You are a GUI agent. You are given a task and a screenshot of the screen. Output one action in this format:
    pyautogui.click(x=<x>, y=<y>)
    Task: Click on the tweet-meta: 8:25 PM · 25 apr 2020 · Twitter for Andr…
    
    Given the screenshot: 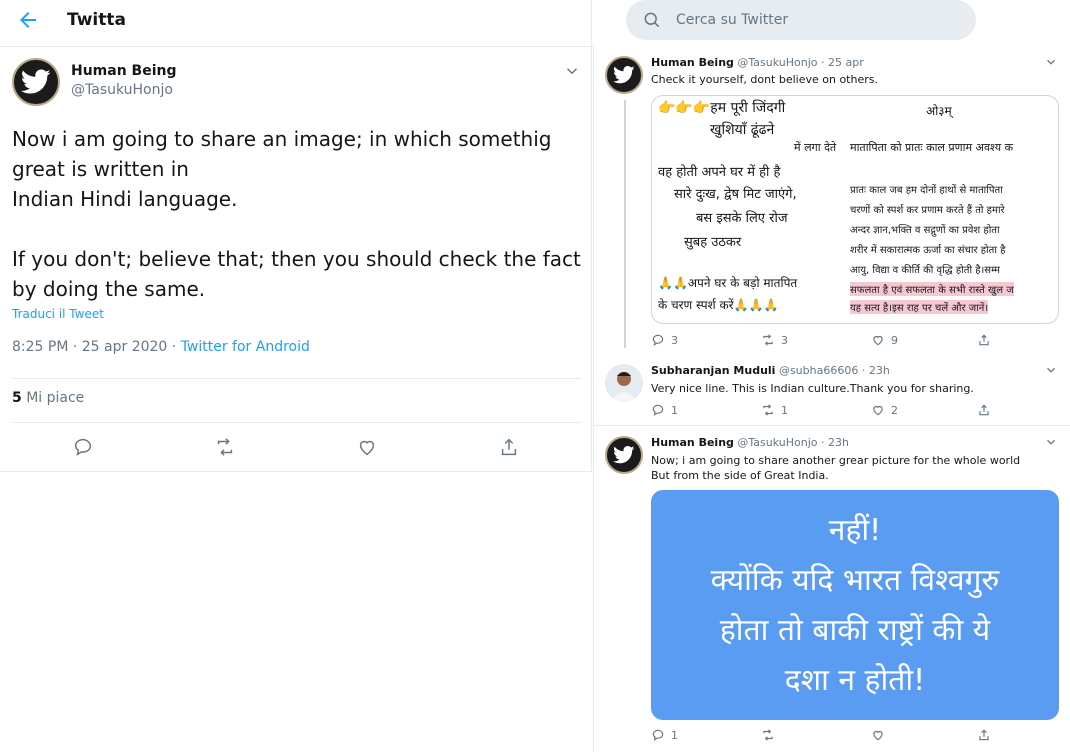 What is the action you would take?
    pyautogui.click(x=161, y=347)
    